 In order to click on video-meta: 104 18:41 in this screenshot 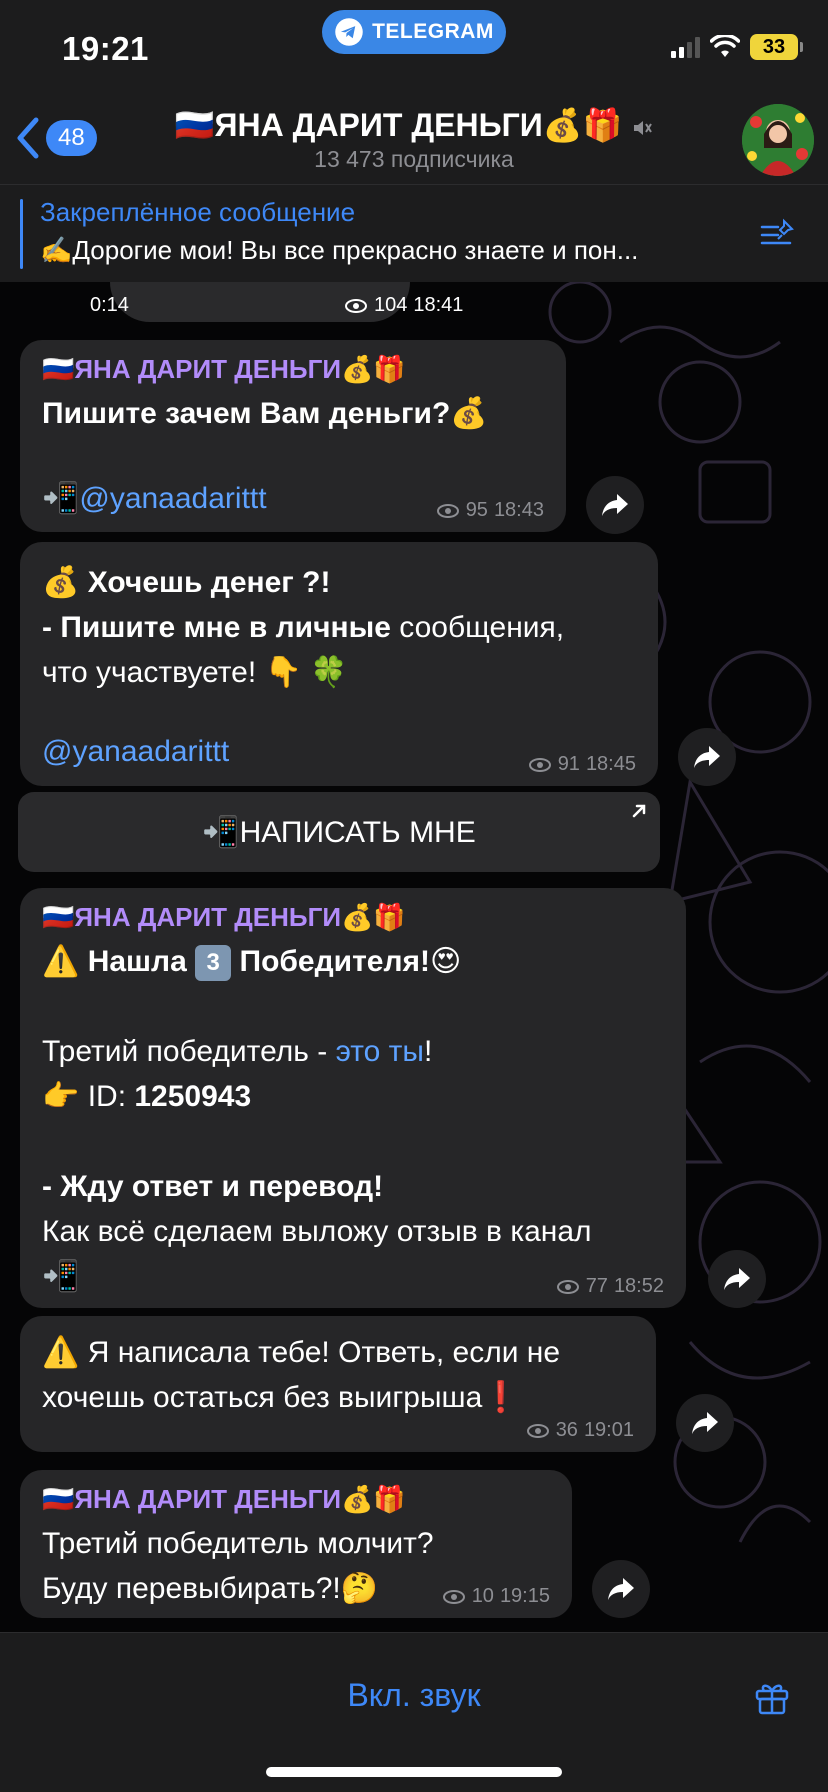, I will do `click(403, 305)`.